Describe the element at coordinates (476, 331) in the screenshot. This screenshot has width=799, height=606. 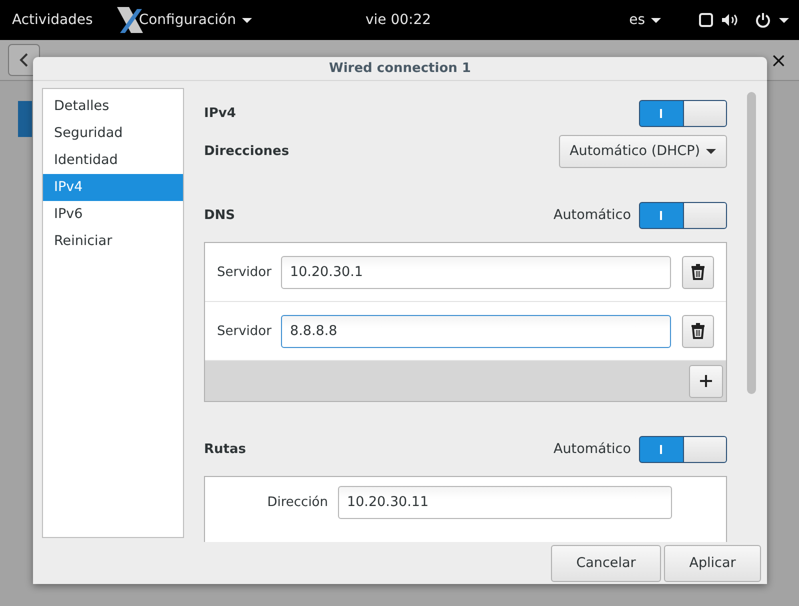
I see `input-field: 8.8.8.8` at that location.